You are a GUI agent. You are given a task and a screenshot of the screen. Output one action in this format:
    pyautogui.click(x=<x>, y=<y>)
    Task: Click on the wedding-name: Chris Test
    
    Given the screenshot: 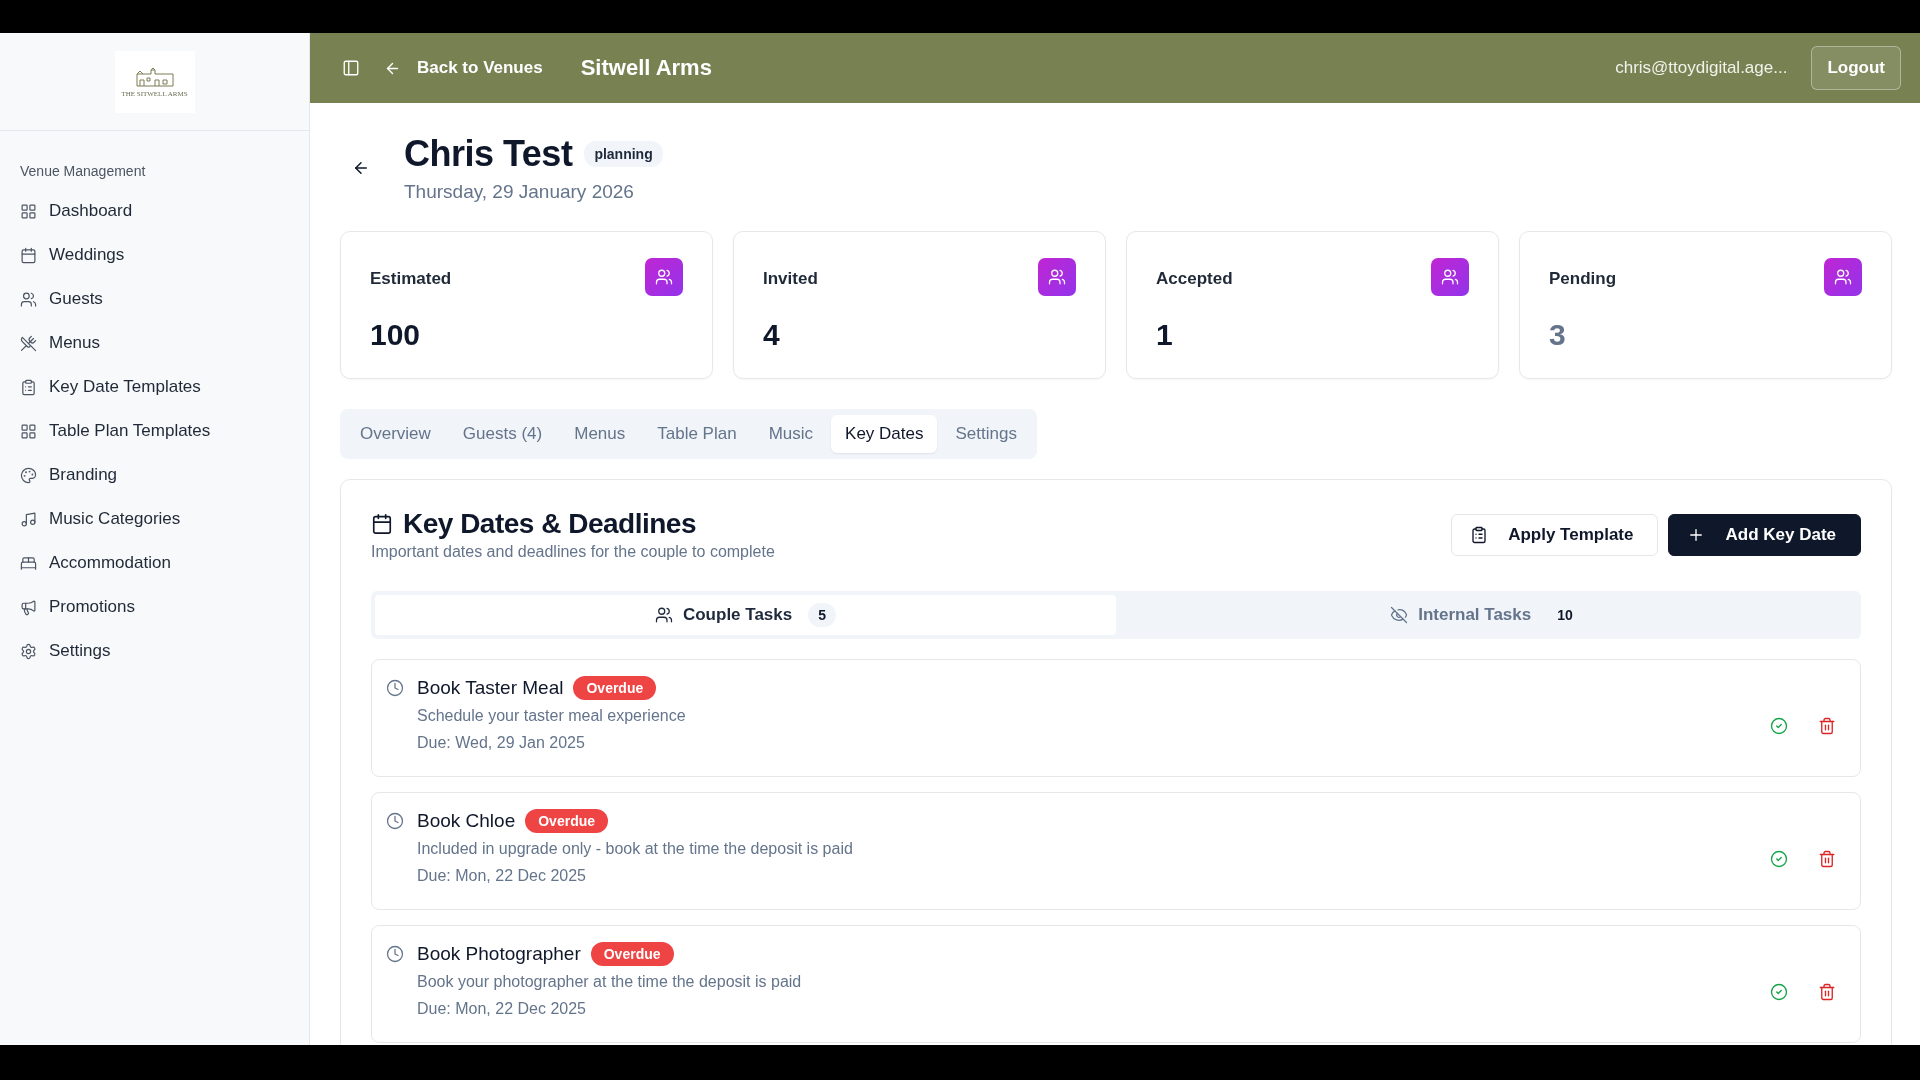 What is the action you would take?
    pyautogui.click(x=488, y=154)
    